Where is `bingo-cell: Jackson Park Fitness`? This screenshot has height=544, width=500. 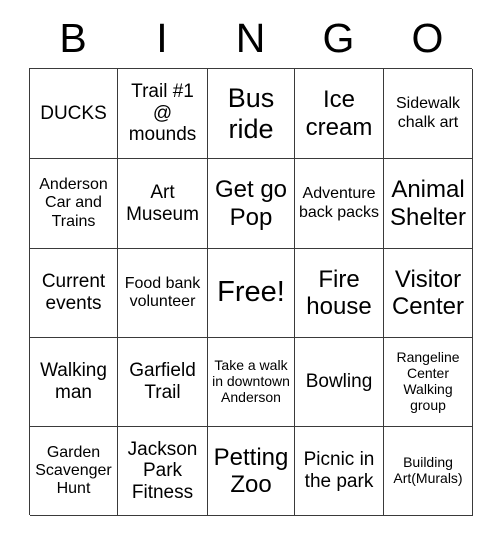
bingo-cell: Jackson Park Fitness is located at coordinates (163, 471).